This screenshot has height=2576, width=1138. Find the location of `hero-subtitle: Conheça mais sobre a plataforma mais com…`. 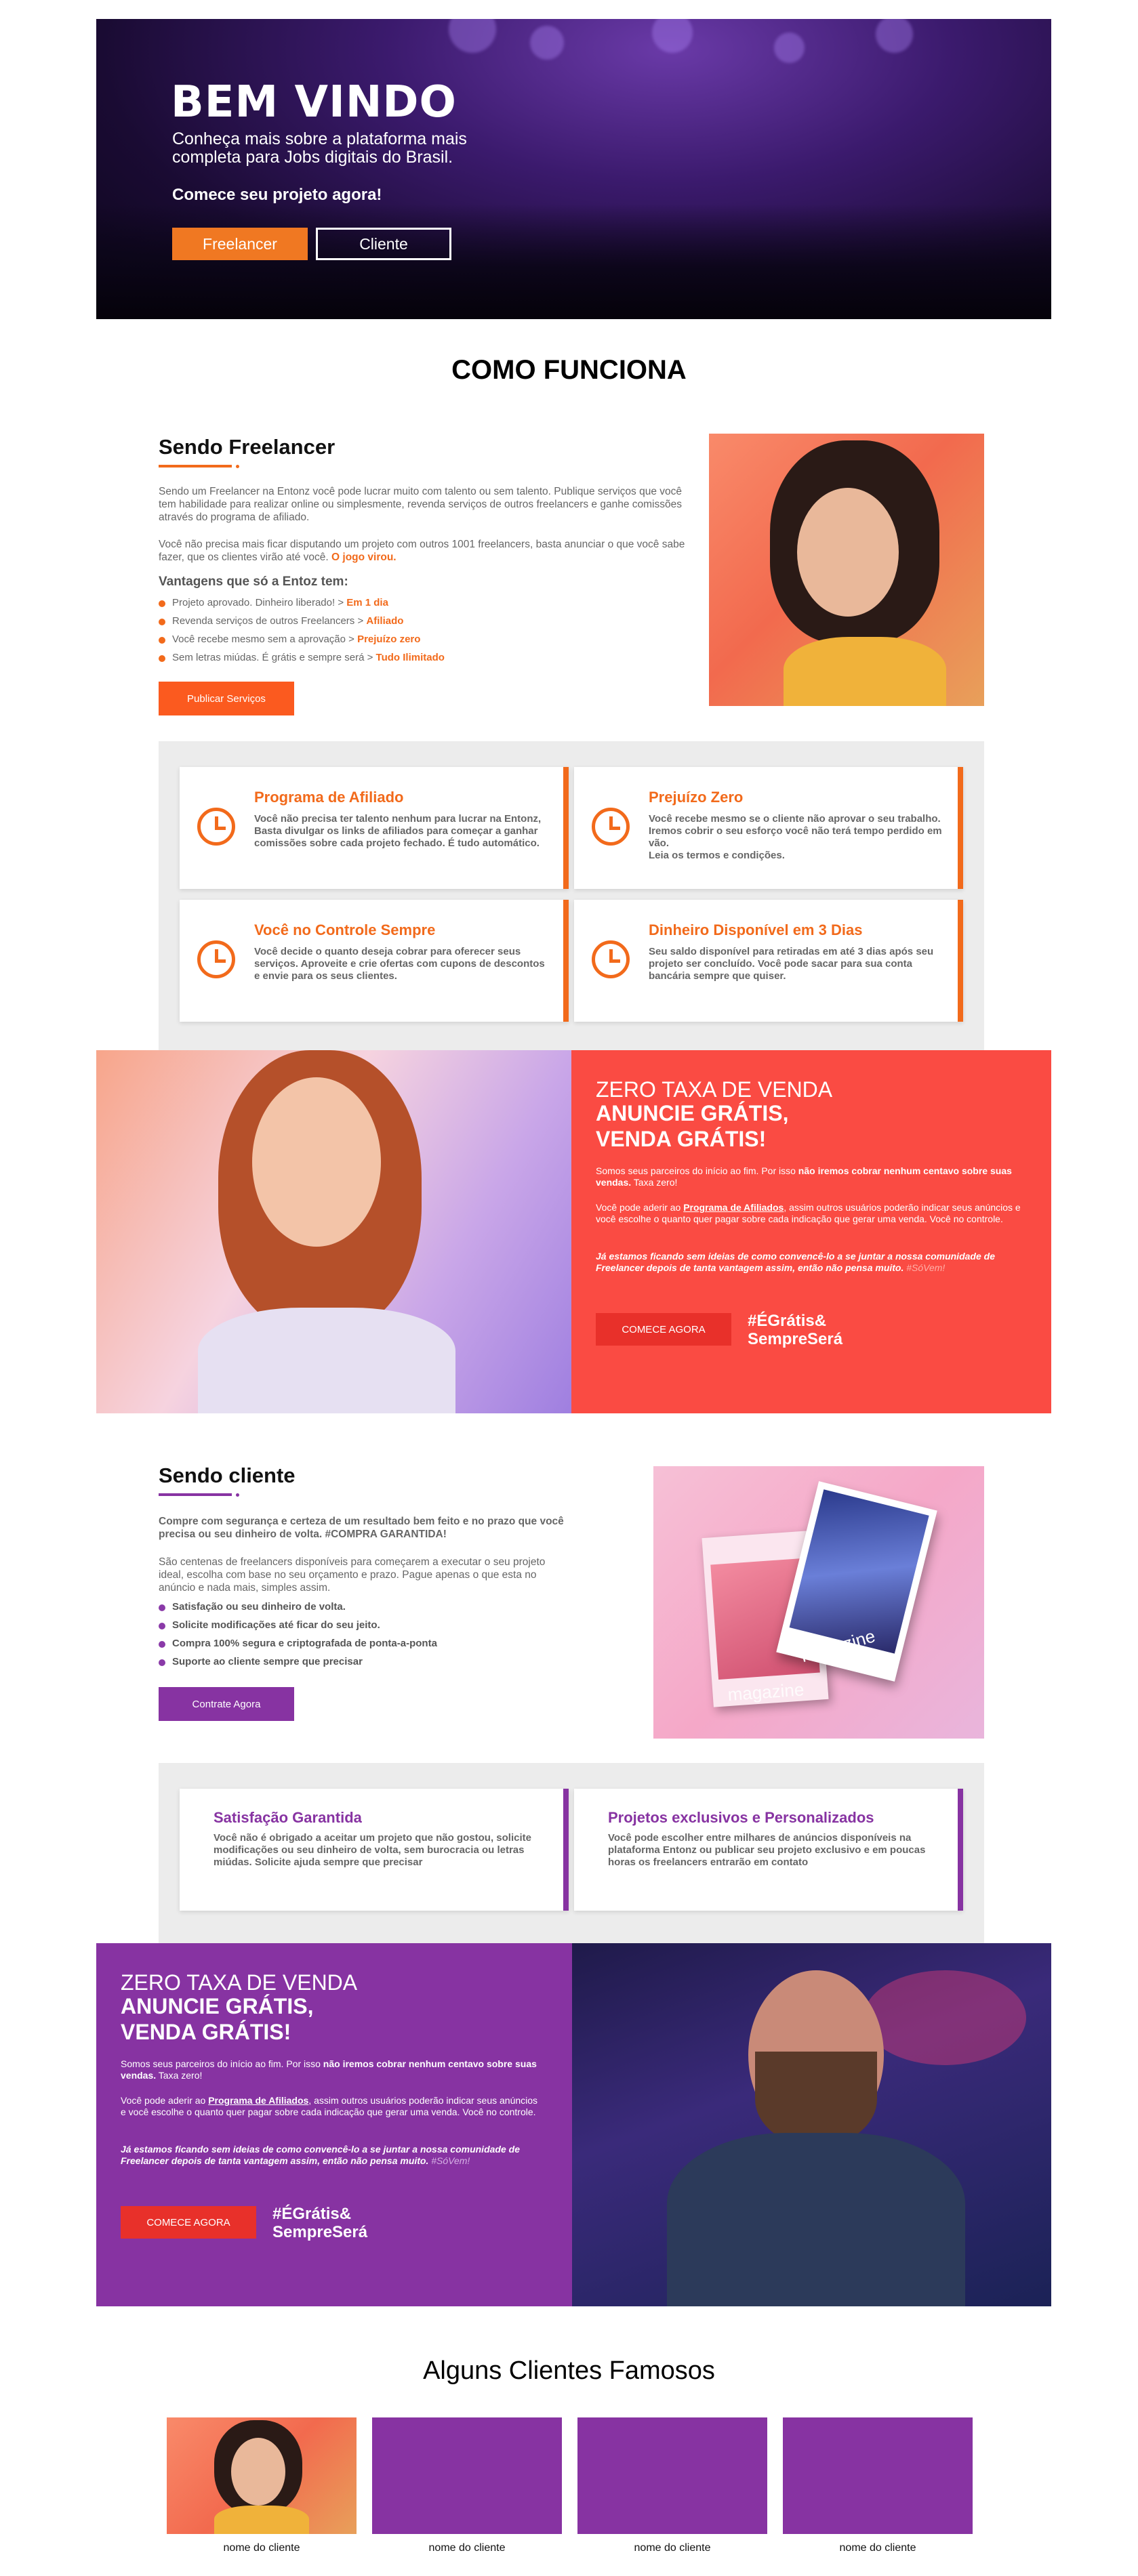

hero-subtitle: Conheça mais sobre a plataforma mais com… is located at coordinates (319, 148).